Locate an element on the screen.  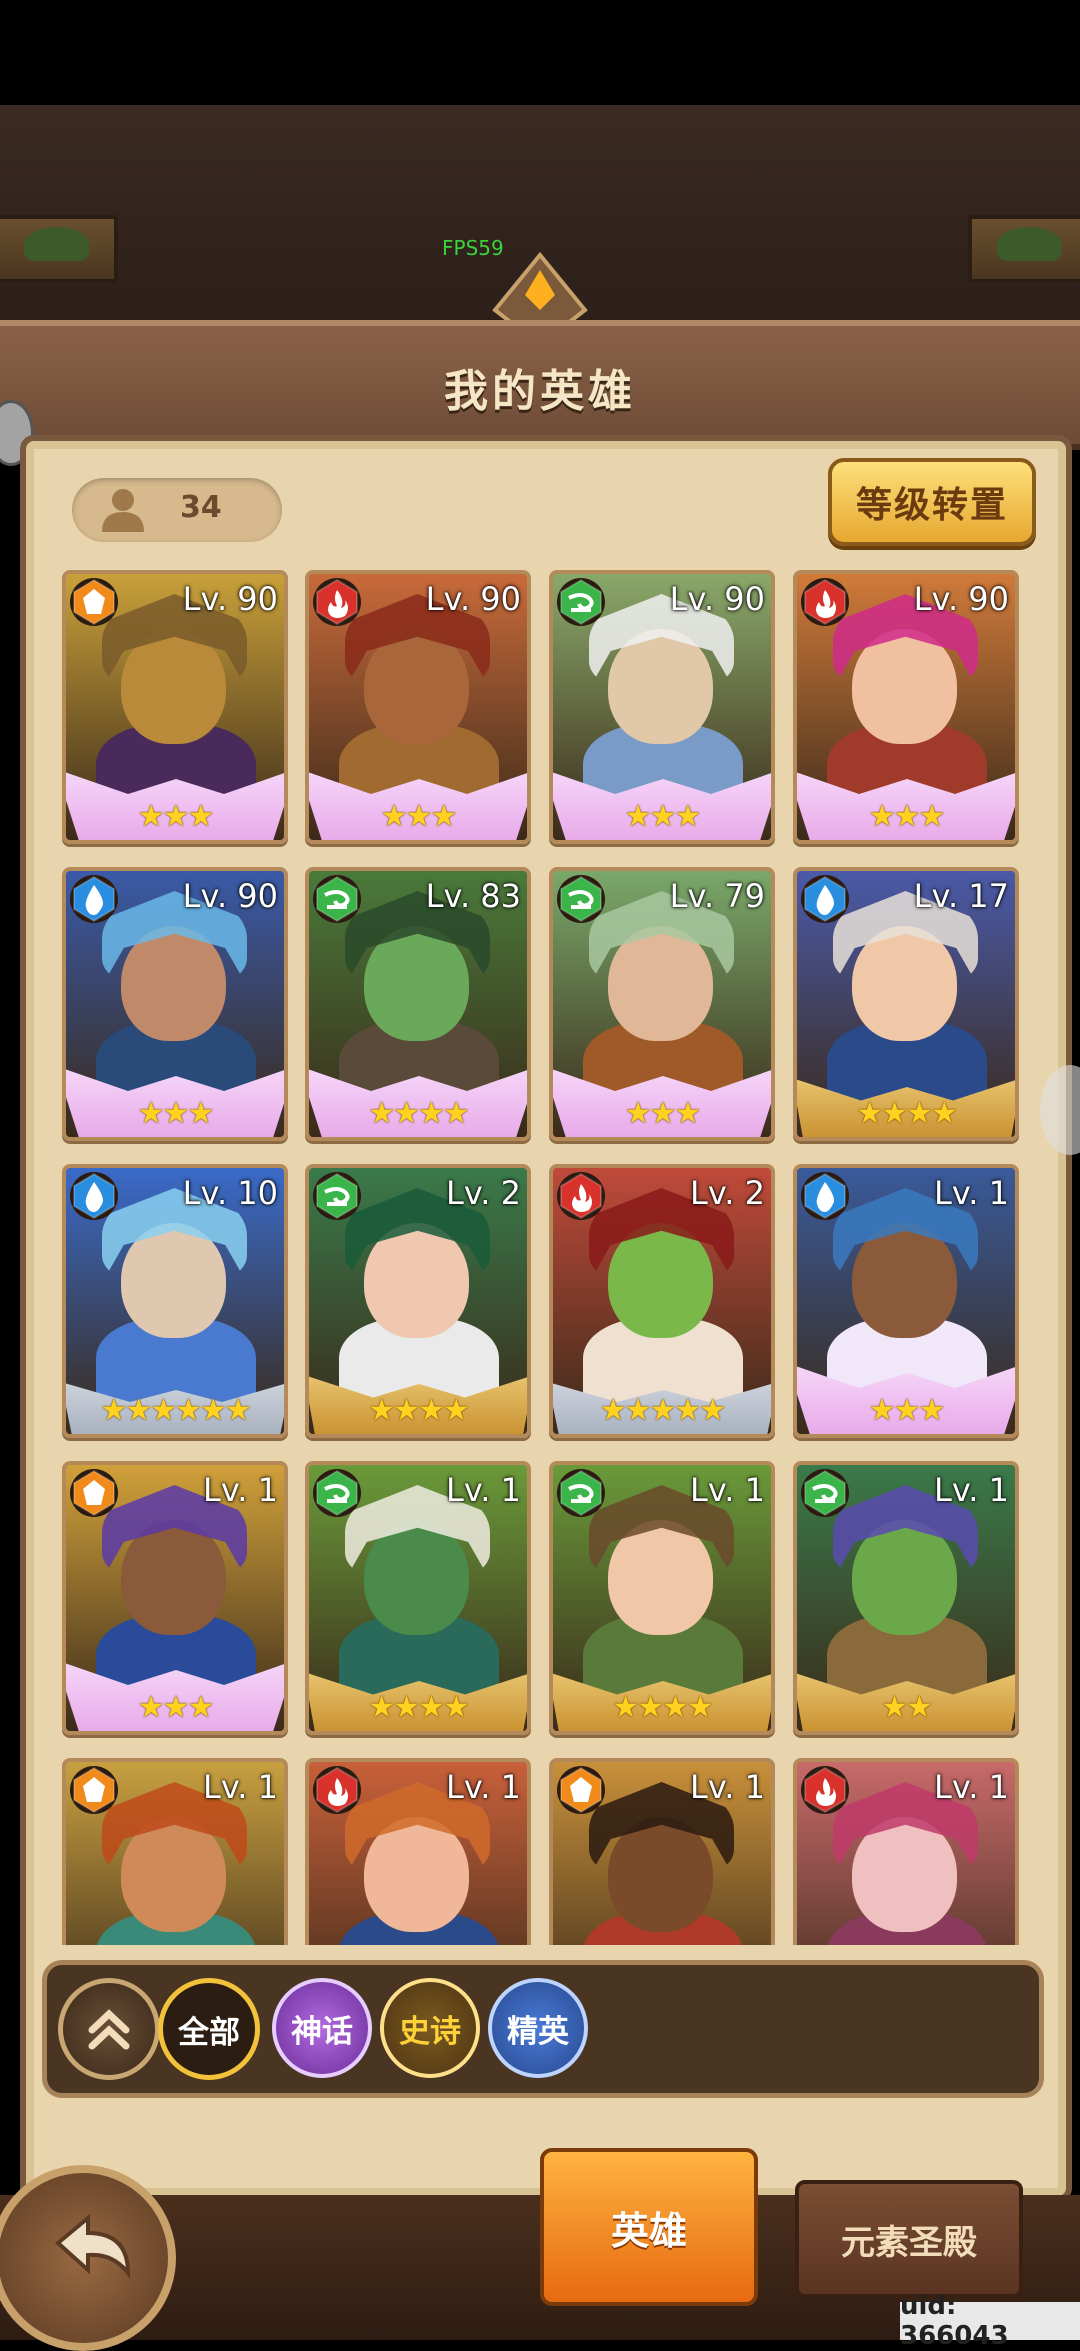
hero-stars: ★★ is located at coordinates (907, 1707).